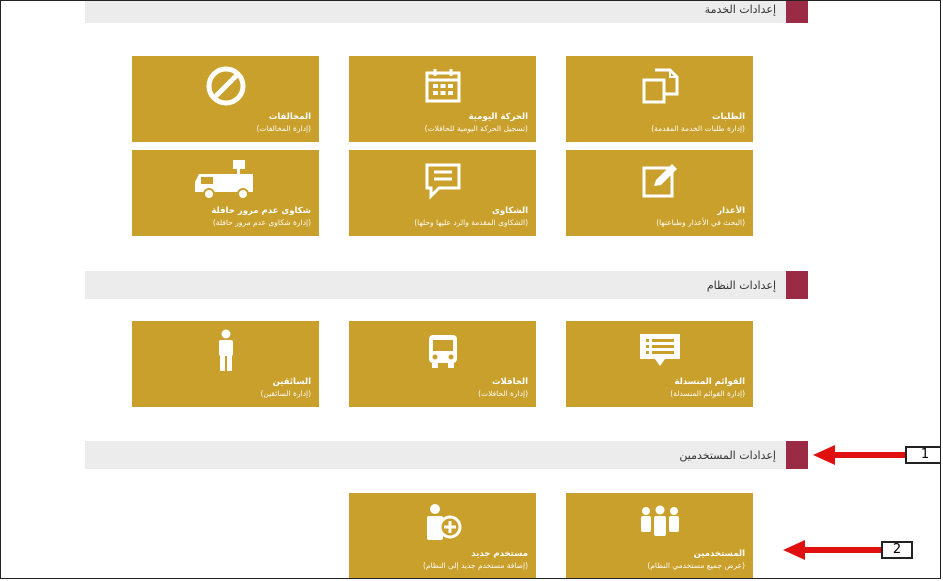 This screenshot has width=943, height=581. I want to click on tile-subtitle: (عرض جميع مستخدمي النظام), so click(696, 565).